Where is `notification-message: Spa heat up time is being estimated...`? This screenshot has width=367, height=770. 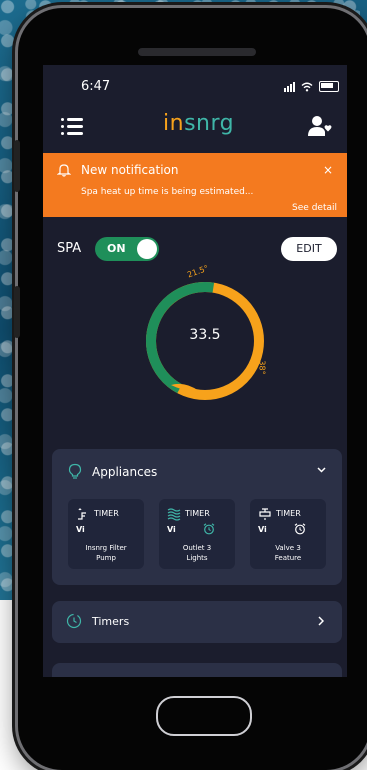
notification-message: Spa heat up time is being estimated... is located at coordinates (167, 192).